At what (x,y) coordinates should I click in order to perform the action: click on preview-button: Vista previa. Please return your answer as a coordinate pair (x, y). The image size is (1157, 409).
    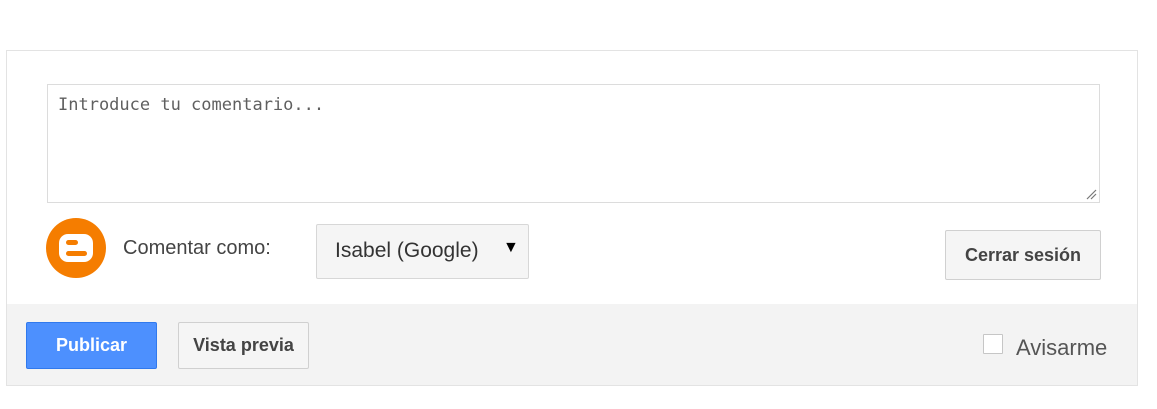
    Looking at the image, I should click on (243, 345).